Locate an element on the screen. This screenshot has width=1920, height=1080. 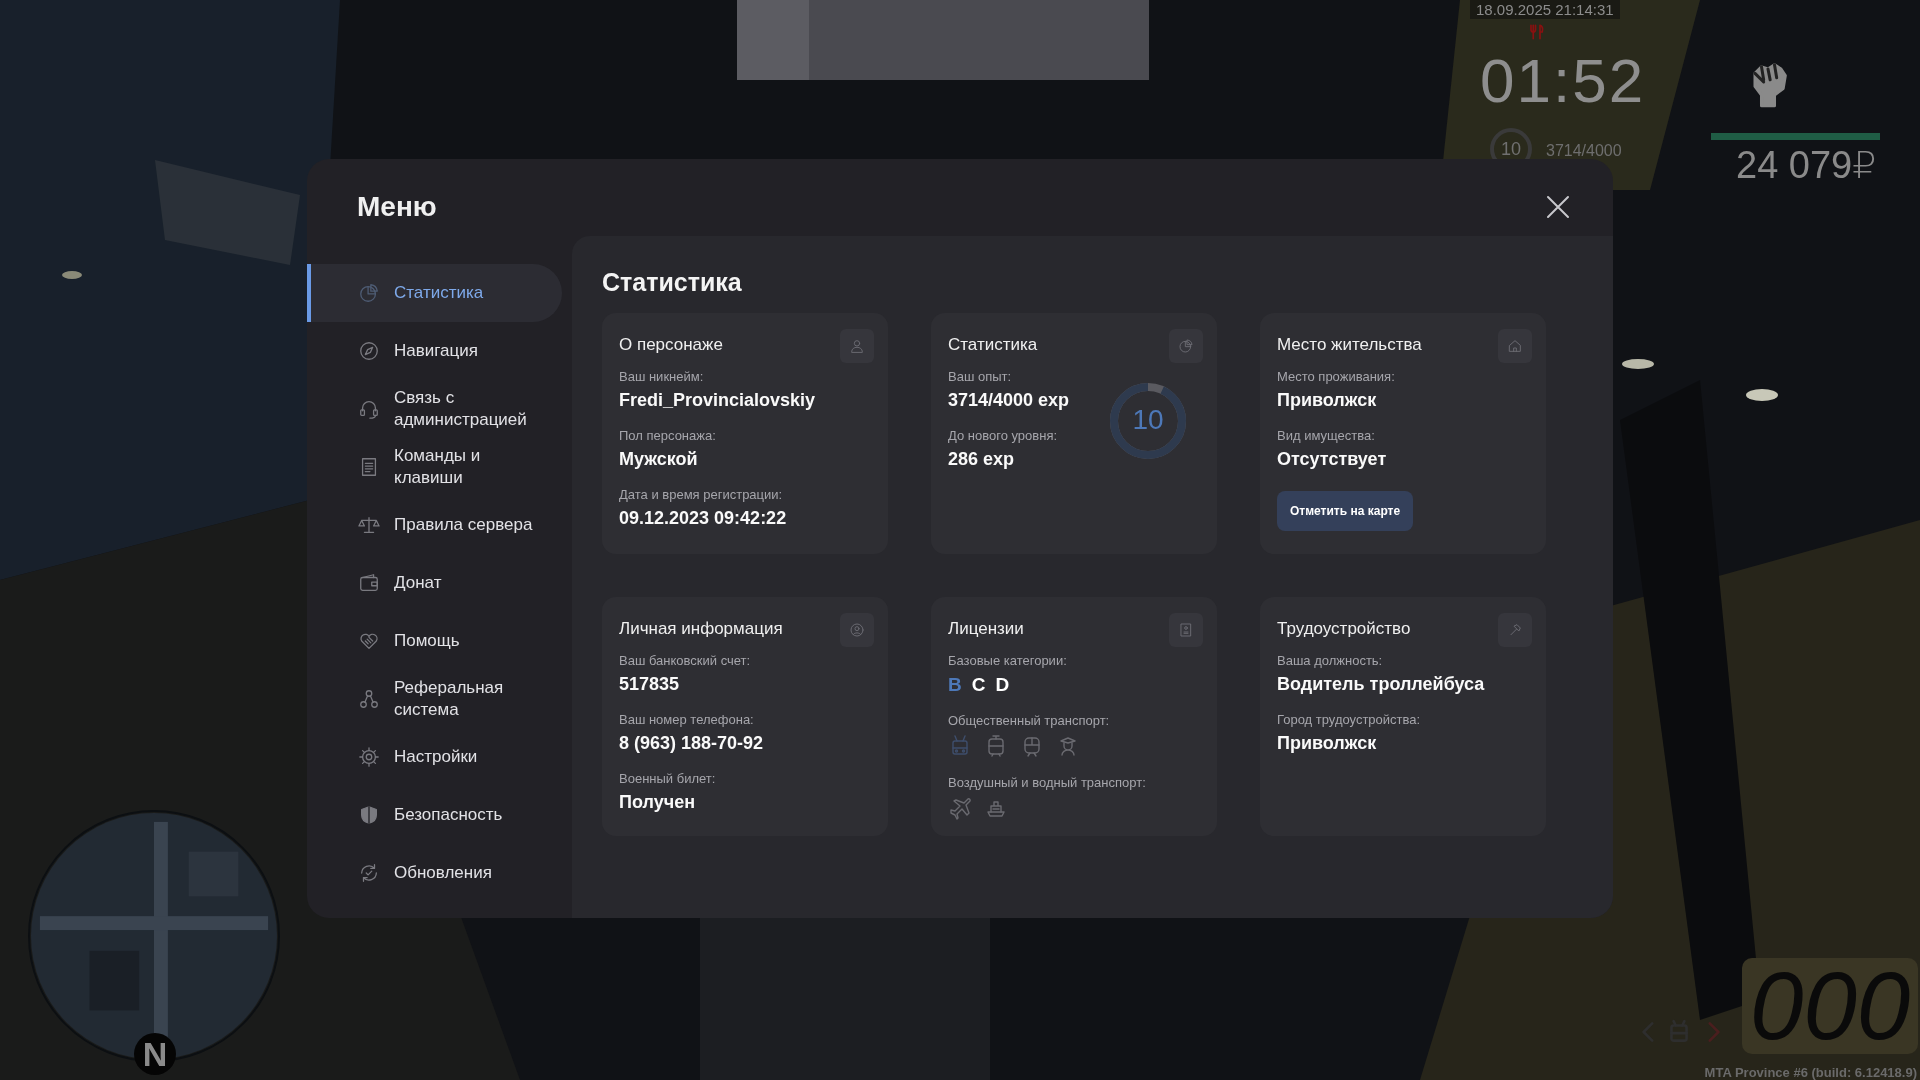
headset-icon is located at coordinates (369, 409).